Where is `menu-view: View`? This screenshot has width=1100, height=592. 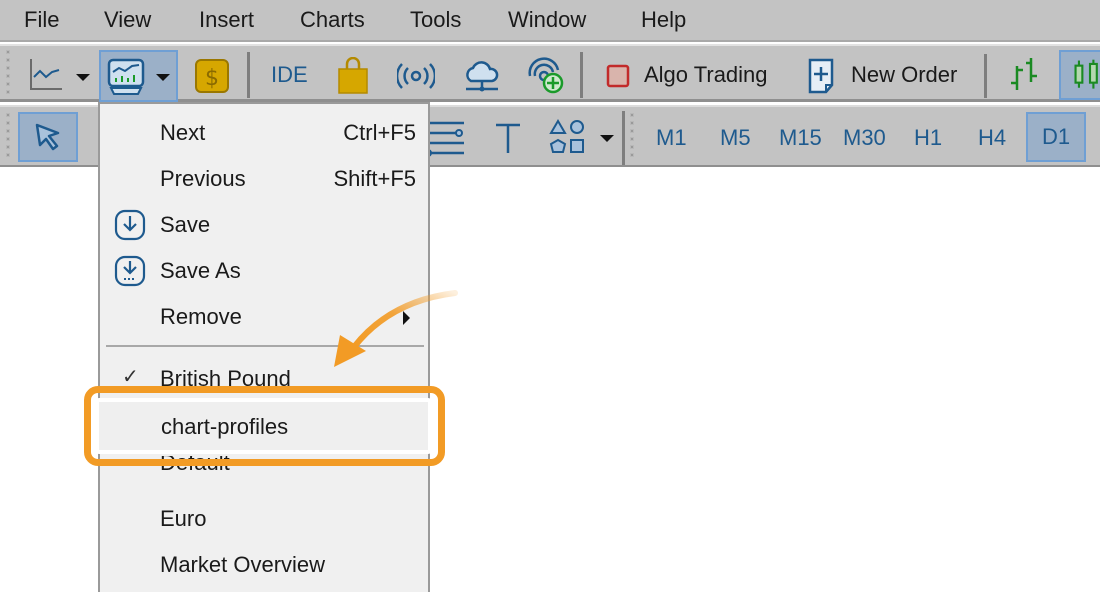
menu-view: View is located at coordinates (127, 20).